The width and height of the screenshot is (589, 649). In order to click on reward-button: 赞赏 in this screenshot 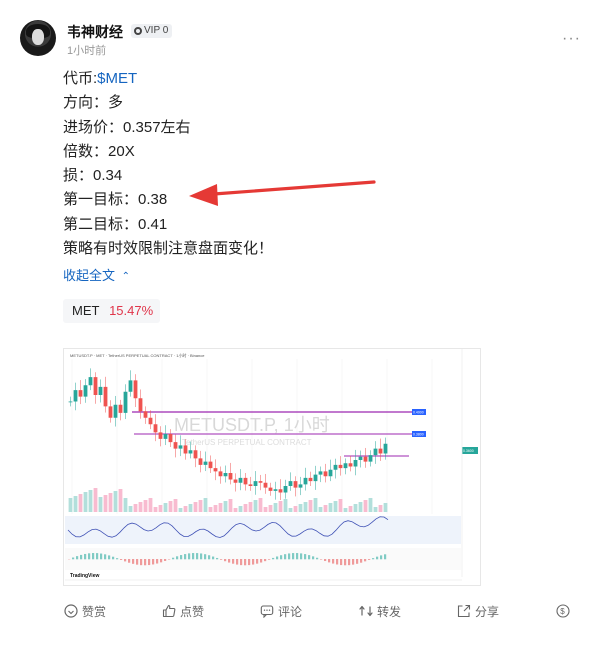, I will do `click(85, 611)`.